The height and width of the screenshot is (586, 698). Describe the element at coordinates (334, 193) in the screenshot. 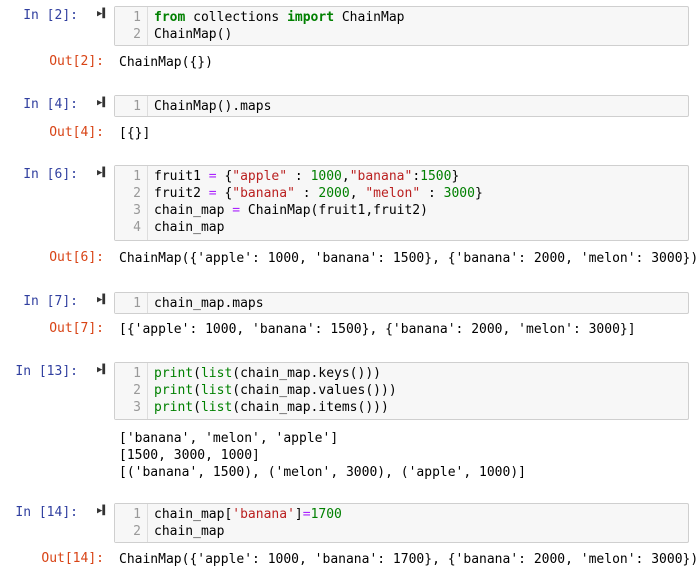

I see `code-token: 2000` at that location.